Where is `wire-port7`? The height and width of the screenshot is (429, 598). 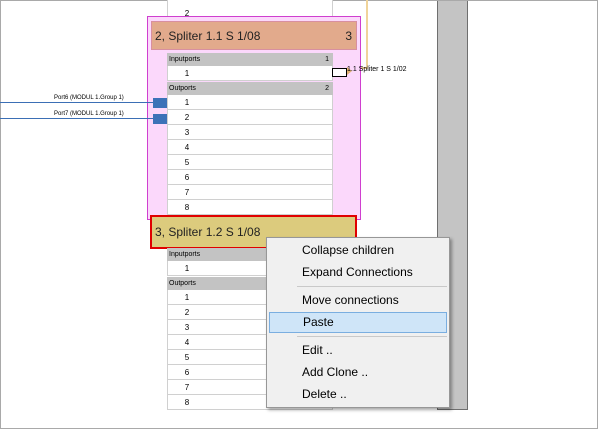
wire-port7 is located at coordinates (76, 118).